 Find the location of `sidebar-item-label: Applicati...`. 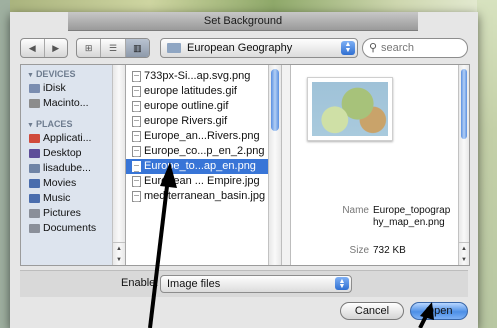

sidebar-item-label: Applicati... is located at coordinates (67, 138).